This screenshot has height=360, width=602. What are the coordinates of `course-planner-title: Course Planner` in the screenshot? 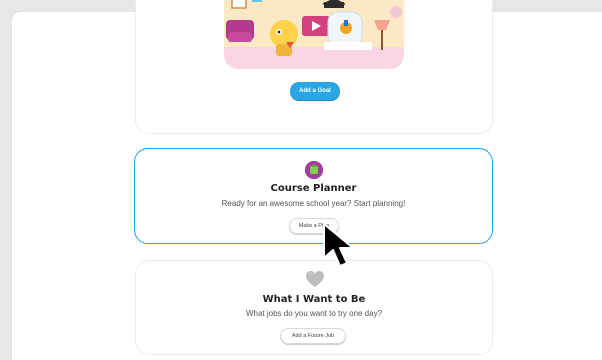 It's located at (313, 188).